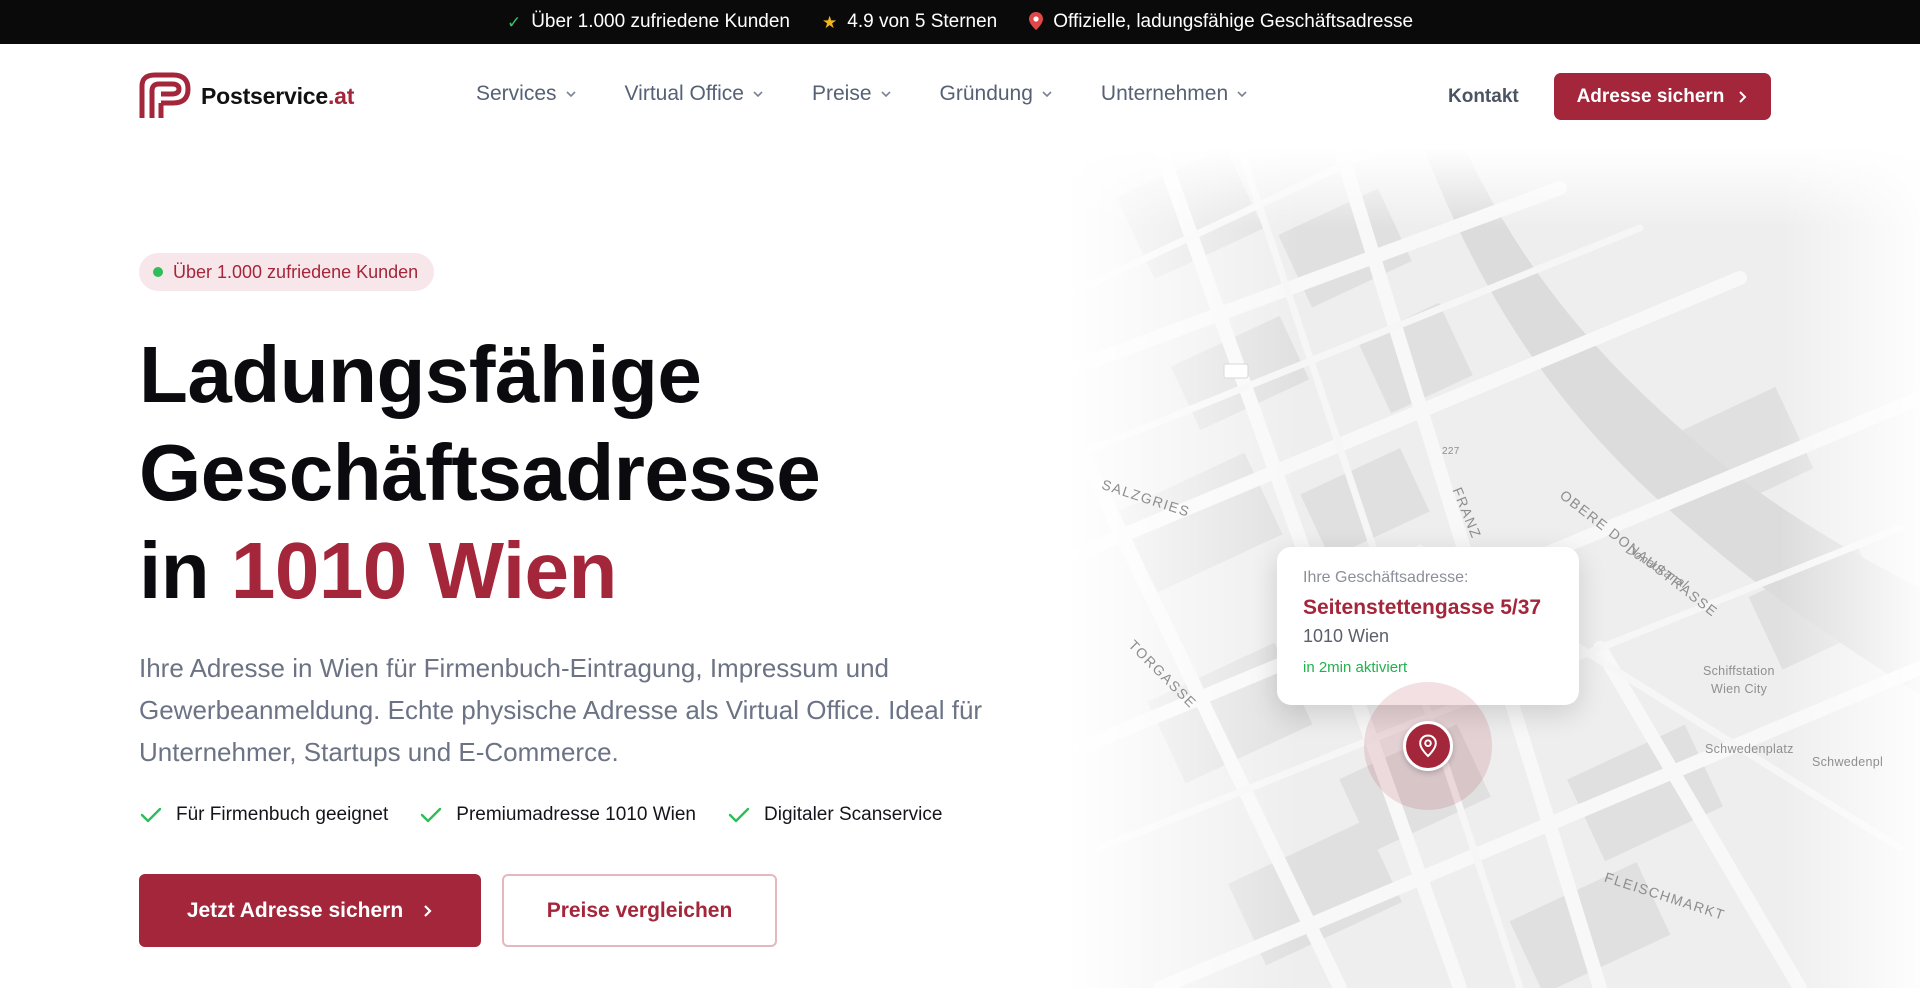  Describe the element at coordinates (1848, 762) in the screenshot. I see `map-poi-label: Schwedenpl` at that location.